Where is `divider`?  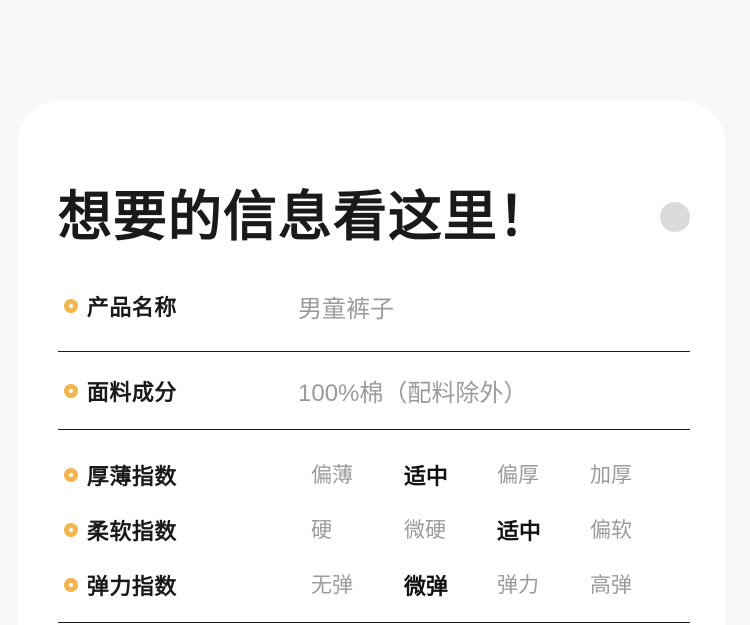 divider is located at coordinates (374, 622).